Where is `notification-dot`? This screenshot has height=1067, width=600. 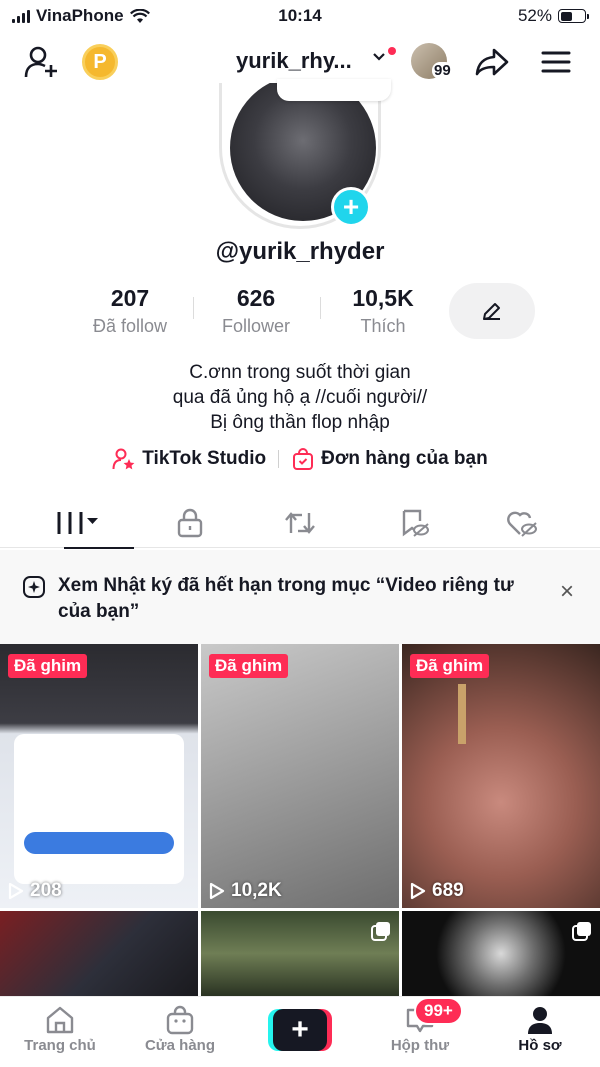
notification-dot is located at coordinates (392, 51).